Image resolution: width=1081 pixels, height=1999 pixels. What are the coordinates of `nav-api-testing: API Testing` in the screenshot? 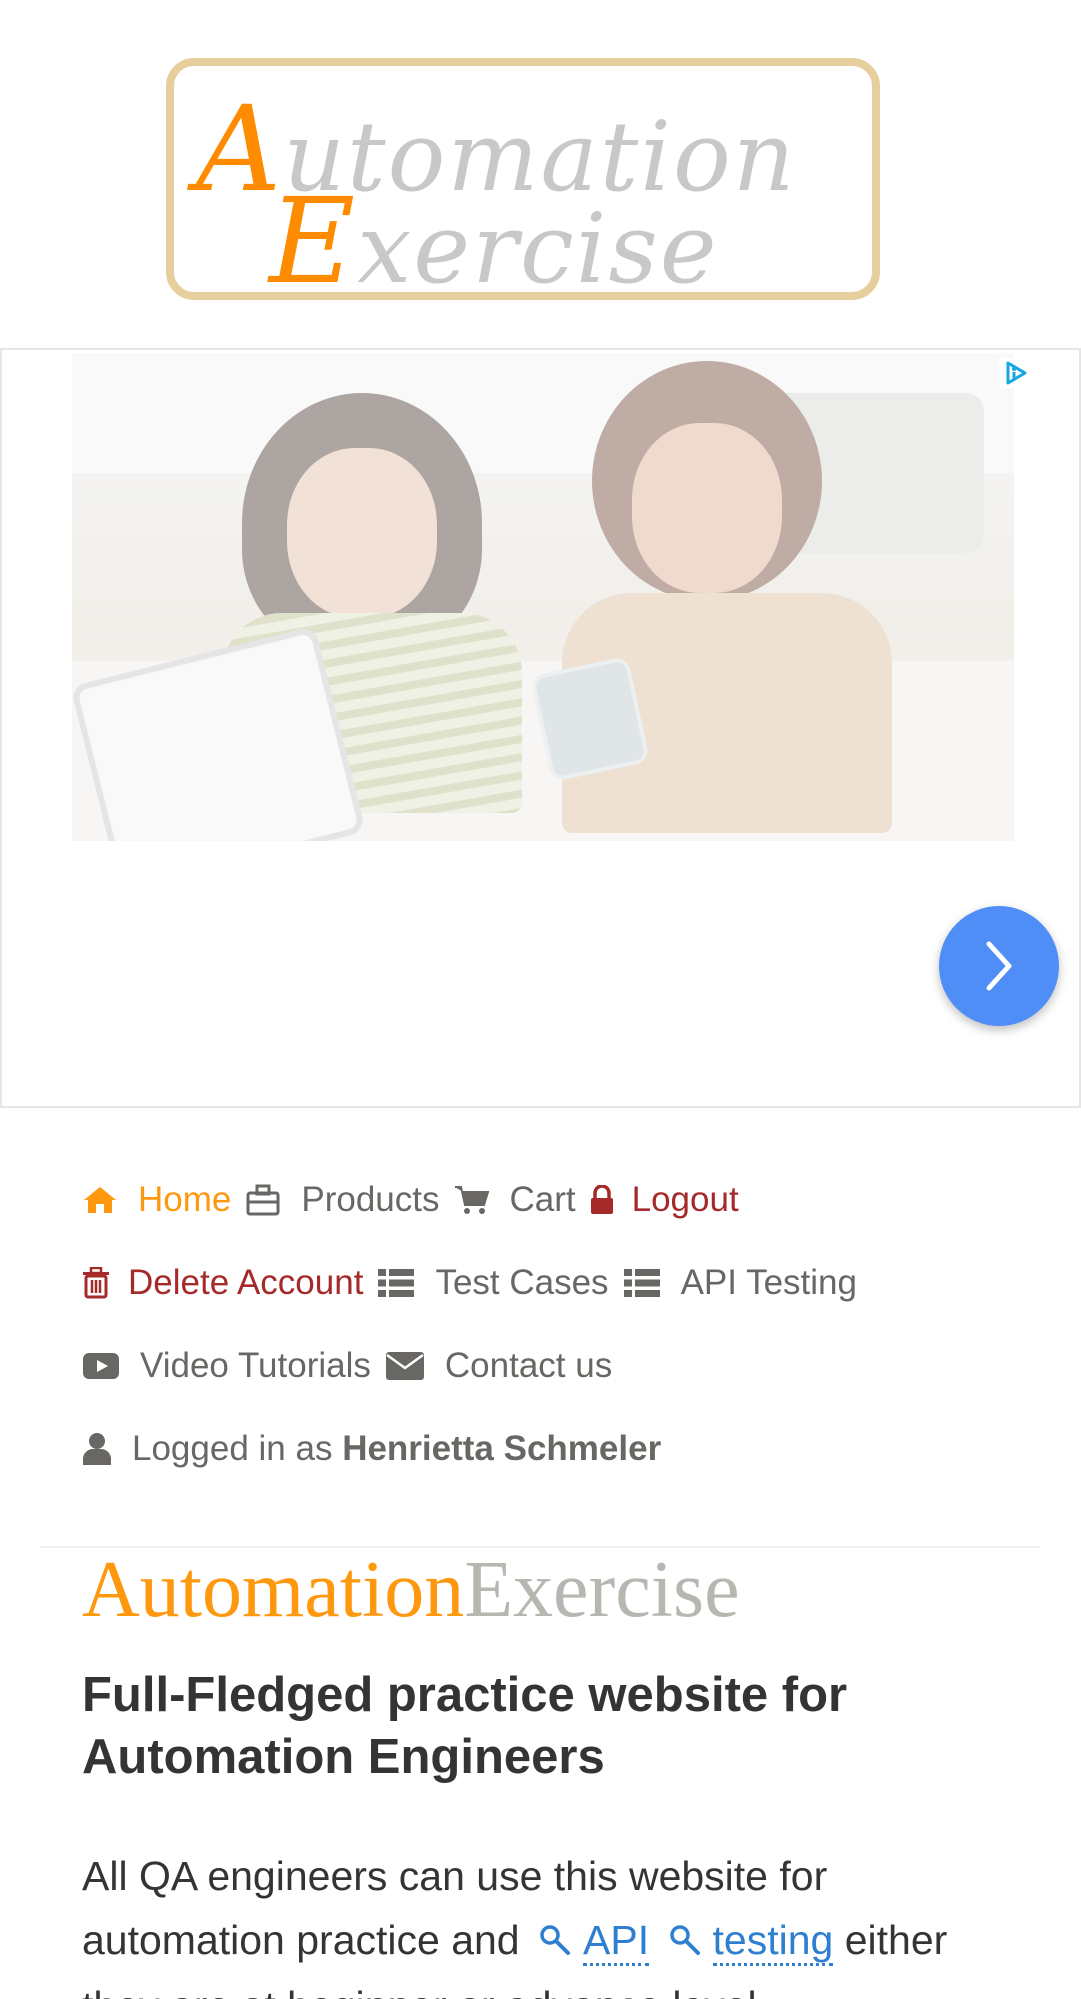 It's located at (740, 1282).